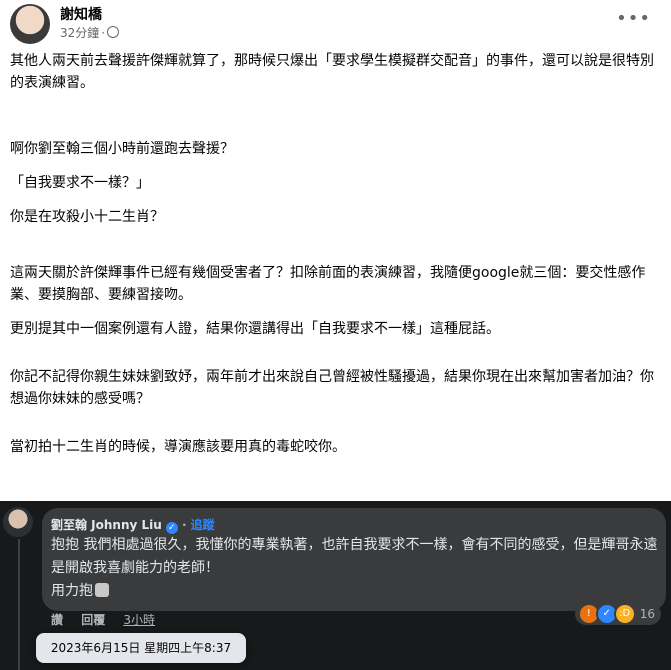  I want to click on post-timestamp: 32分鐘, so click(79, 33).